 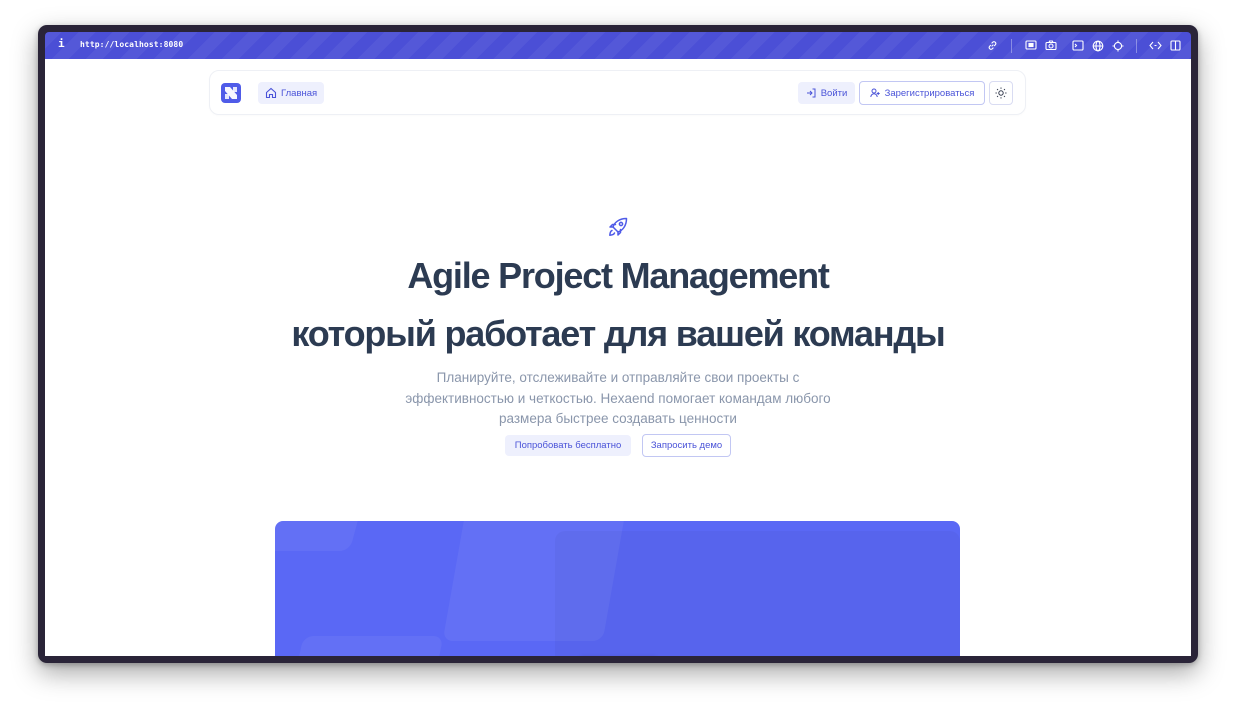 What do you see at coordinates (1117, 45) in the screenshot?
I see `crosshair-icon` at bounding box center [1117, 45].